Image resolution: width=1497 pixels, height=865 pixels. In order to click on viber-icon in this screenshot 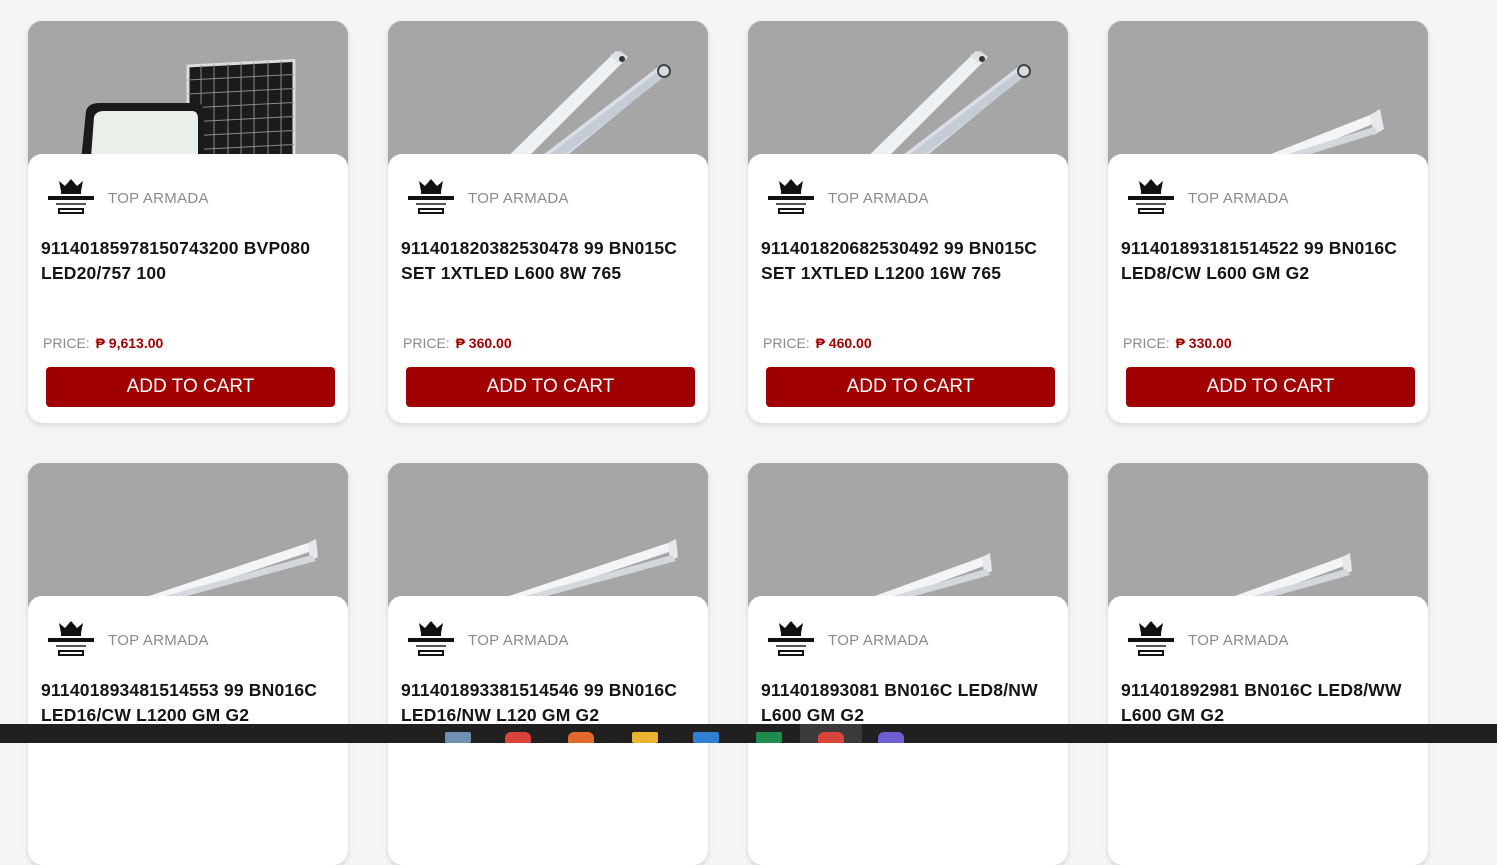, I will do `click(891, 737)`.